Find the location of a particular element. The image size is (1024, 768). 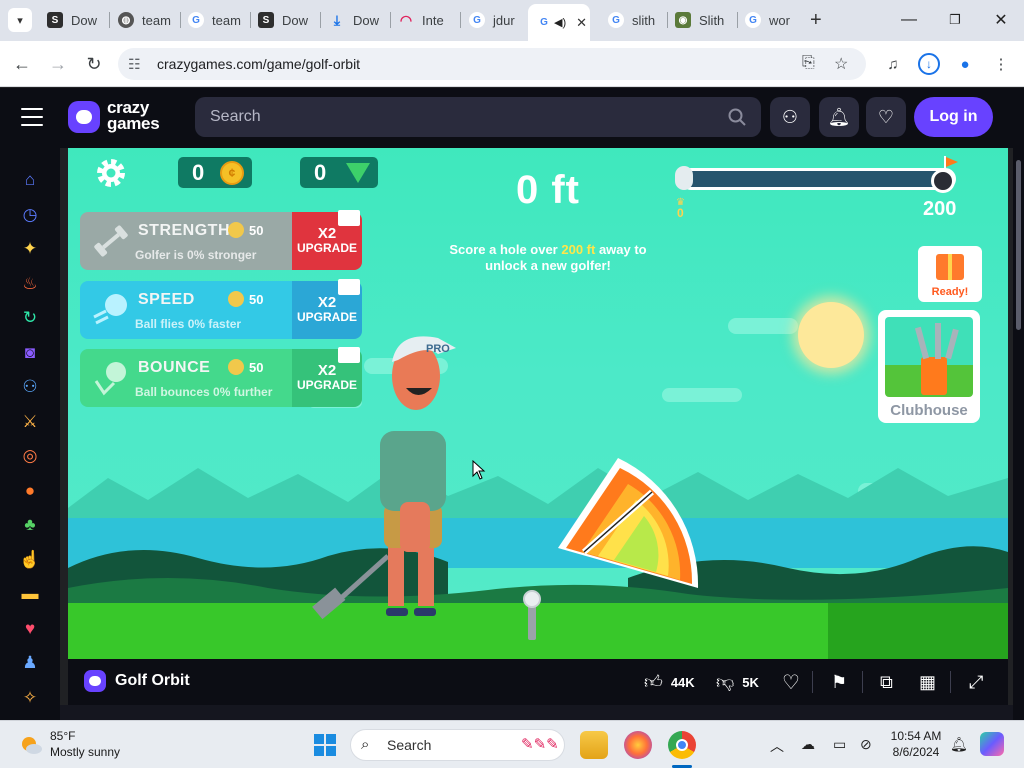

search-input is located at coordinates (460, 117).